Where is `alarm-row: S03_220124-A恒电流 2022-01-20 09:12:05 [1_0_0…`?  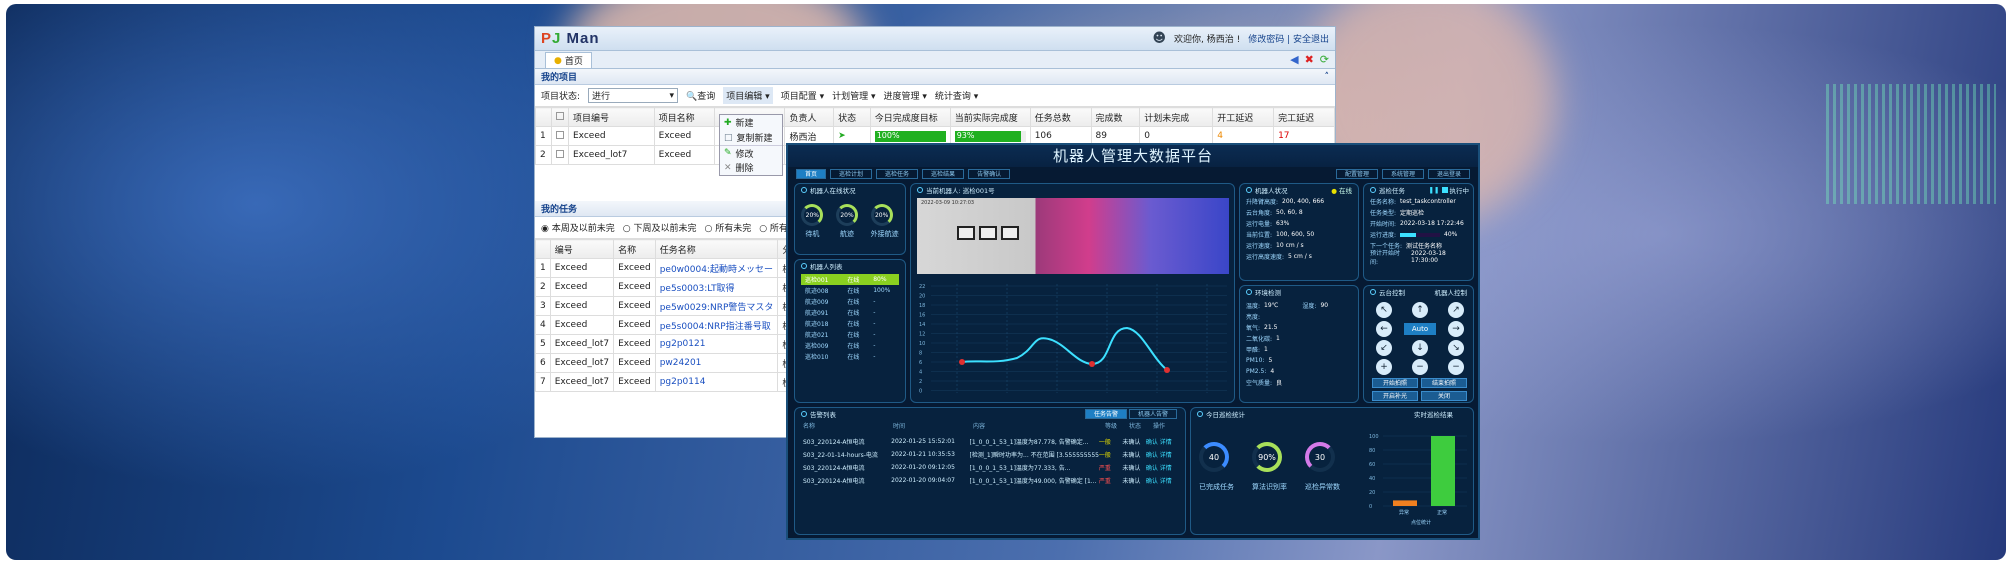 alarm-row: S03_220124-A恒电流 2022-01-20 09:12:05 [1_0_0… is located at coordinates (994, 467).